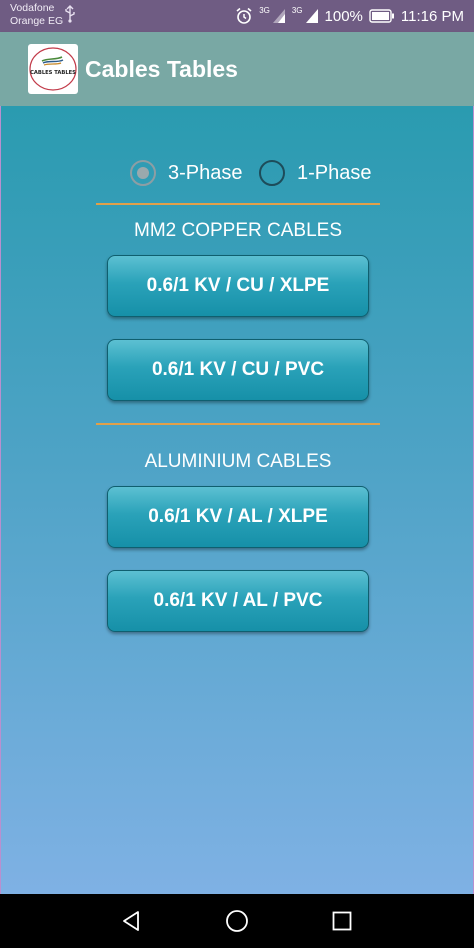 The image size is (474, 948). I want to click on radio-selected-dot, so click(143, 173).